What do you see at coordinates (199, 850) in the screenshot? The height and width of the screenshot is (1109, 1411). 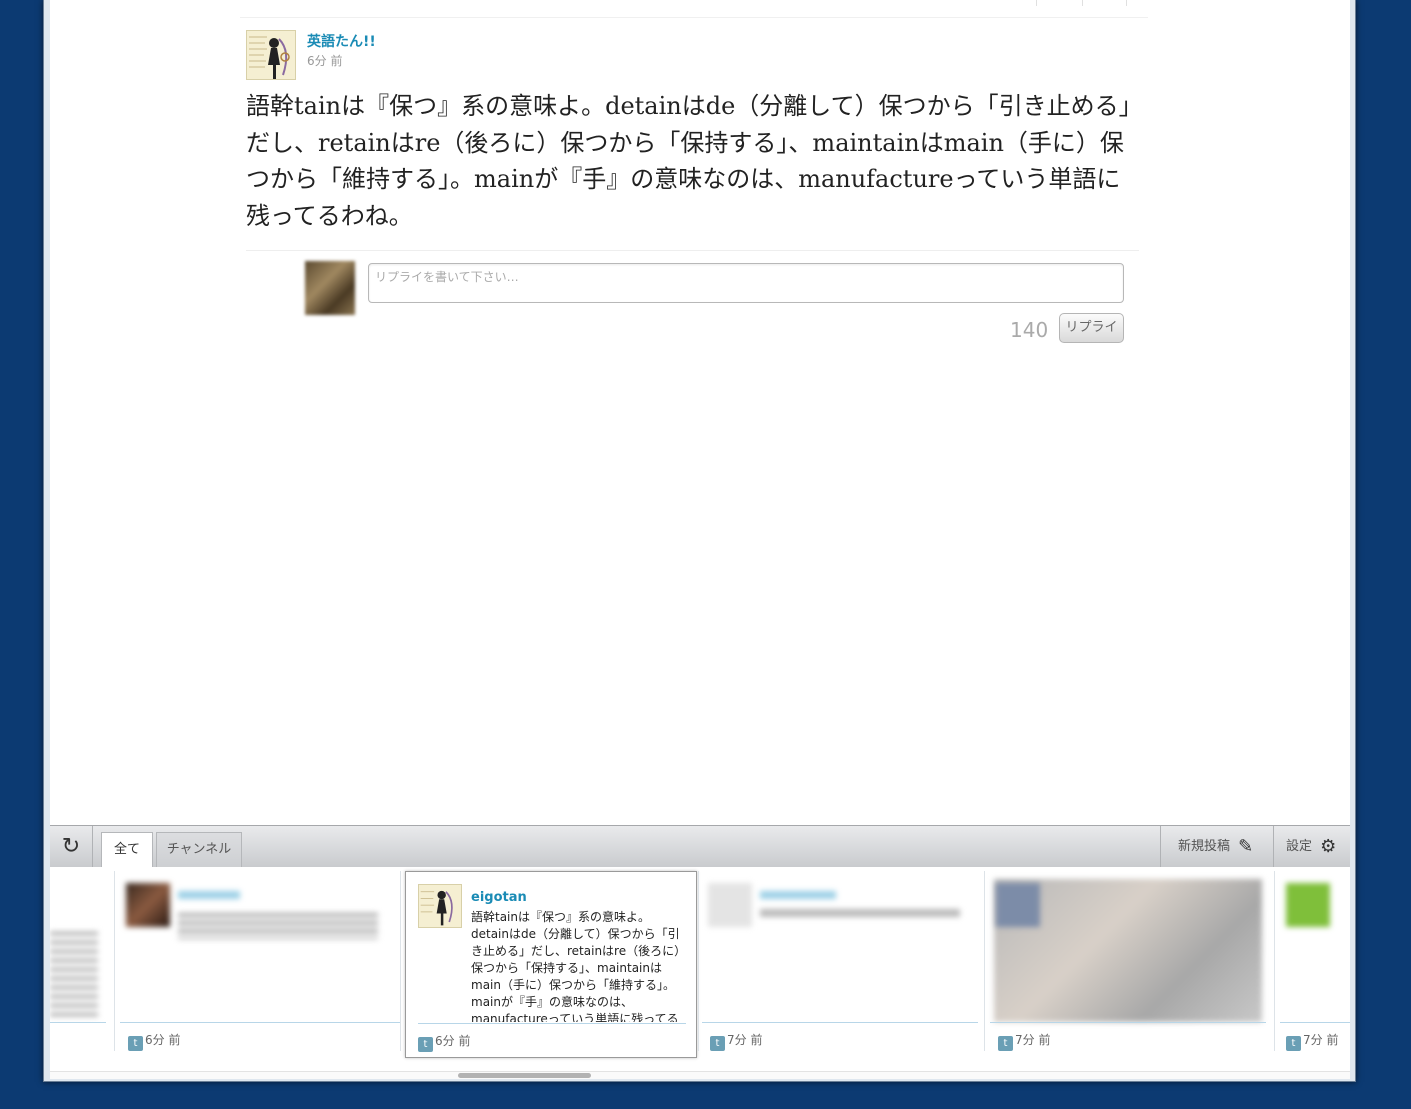 I see `tab-channel: チャンネル` at bounding box center [199, 850].